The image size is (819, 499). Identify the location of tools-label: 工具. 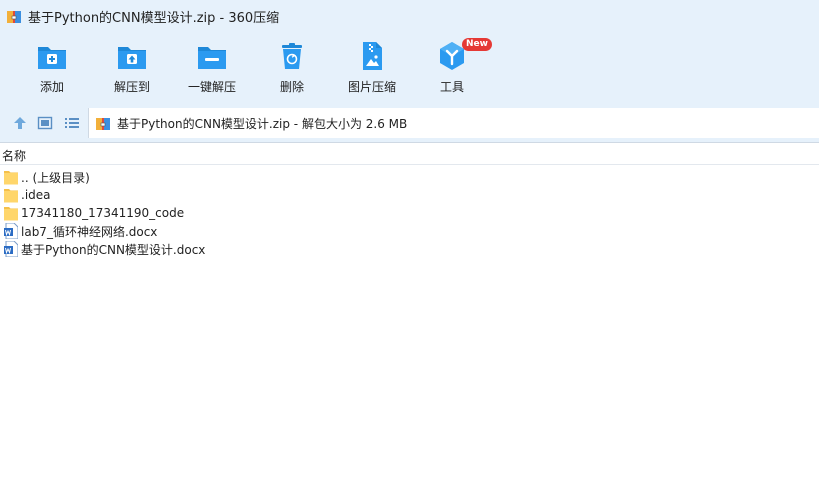
(451, 87).